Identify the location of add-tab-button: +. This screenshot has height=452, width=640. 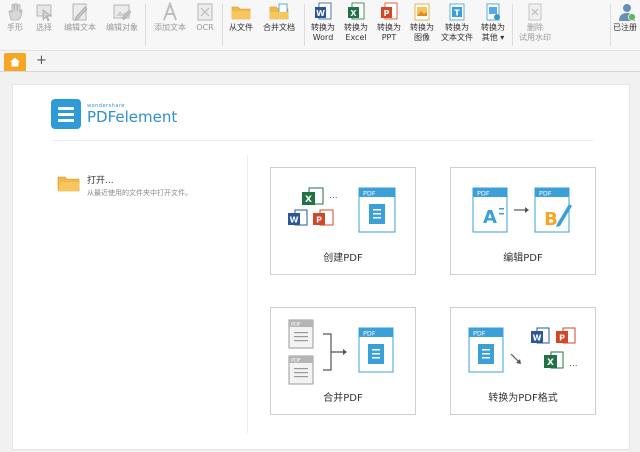
(41, 61).